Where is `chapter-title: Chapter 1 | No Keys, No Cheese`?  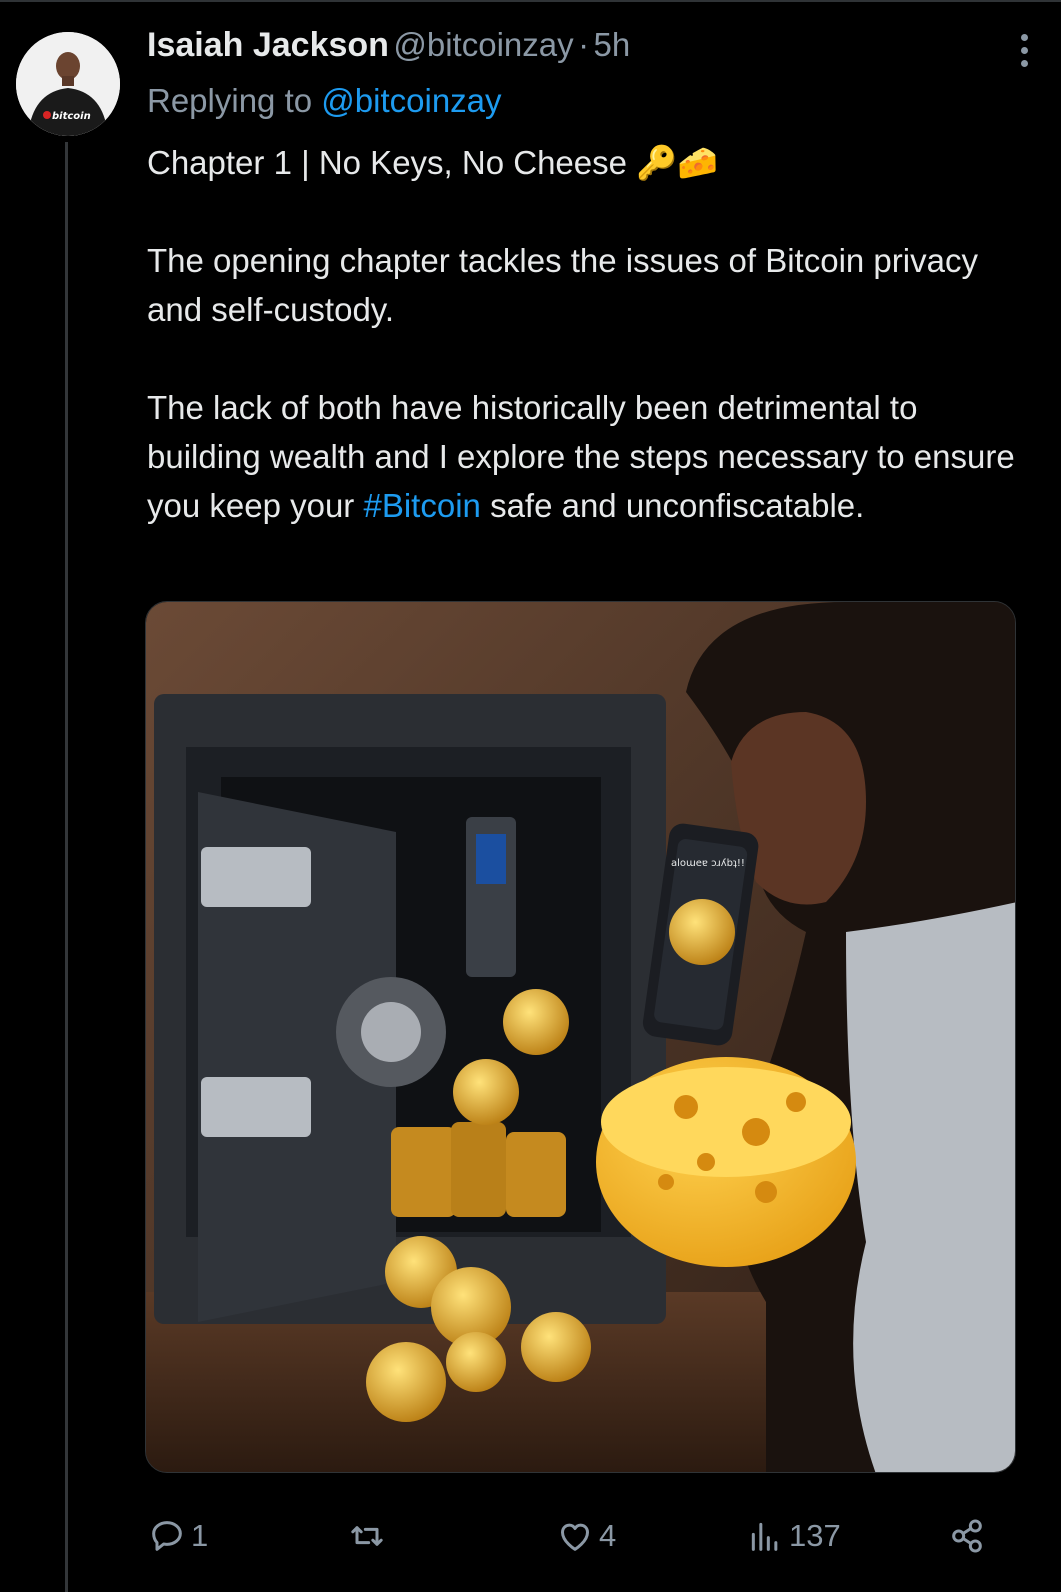
chapter-title: Chapter 1 | No Keys, No Cheese is located at coordinates (387, 162).